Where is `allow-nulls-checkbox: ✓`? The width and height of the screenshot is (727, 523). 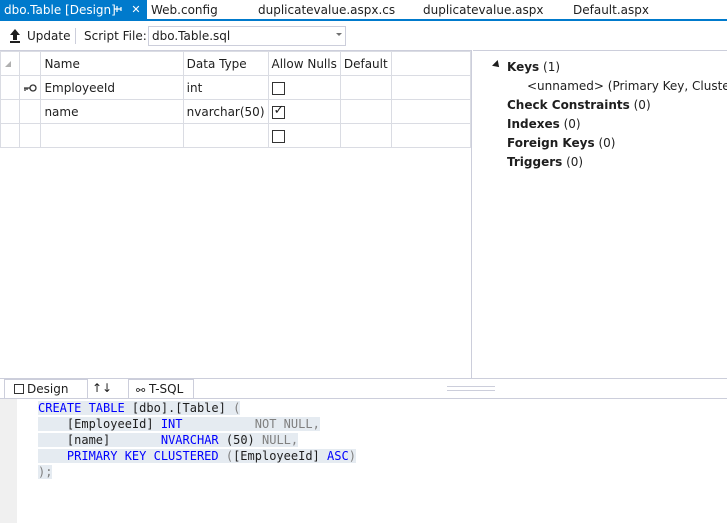 allow-nulls-checkbox: ✓ is located at coordinates (278, 110).